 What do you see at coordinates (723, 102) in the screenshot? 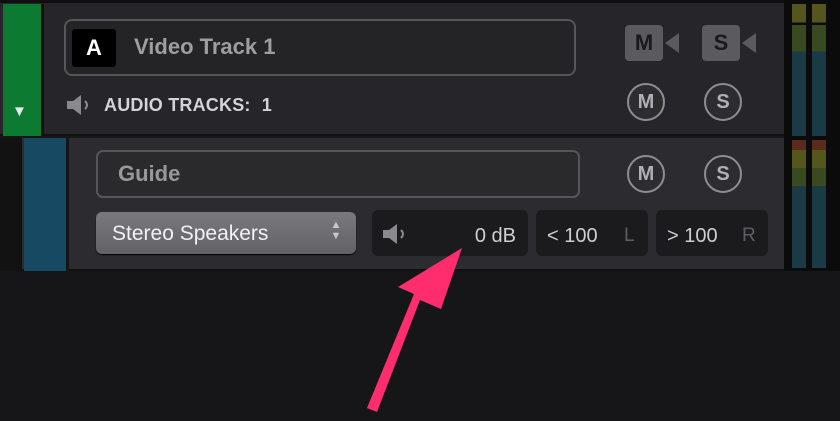
I see `audio-solo-all-button: S` at bounding box center [723, 102].